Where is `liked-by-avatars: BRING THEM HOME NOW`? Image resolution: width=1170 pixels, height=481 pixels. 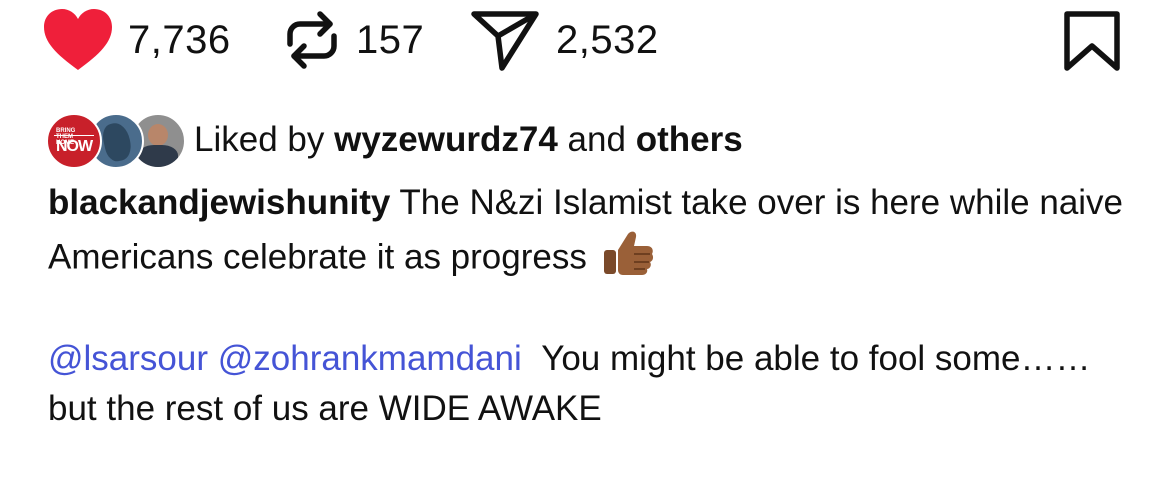 liked-by-avatars: BRING THEM HOME NOW is located at coordinates (116, 140).